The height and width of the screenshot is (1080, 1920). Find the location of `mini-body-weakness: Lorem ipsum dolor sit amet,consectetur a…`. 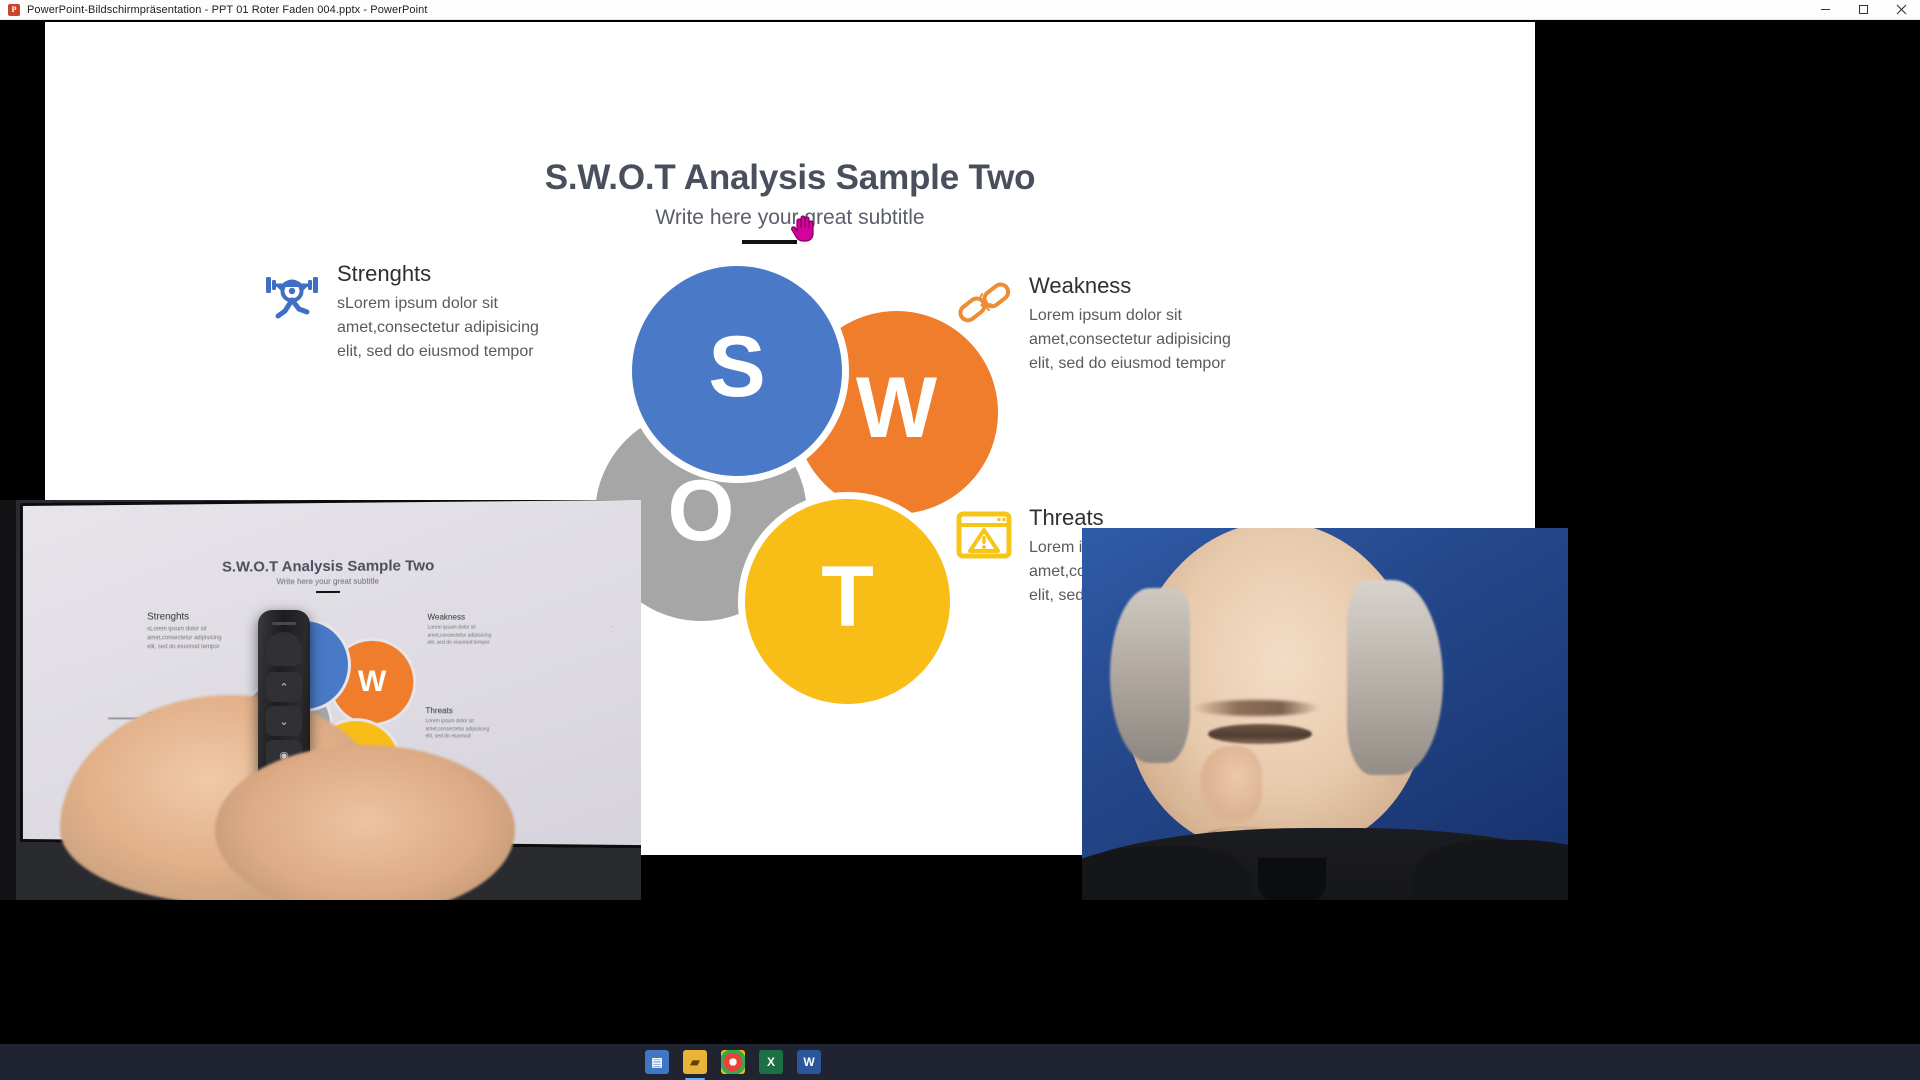

mini-body-weakness: Lorem ipsum dolor sit amet,consectetur a… is located at coordinates (459, 635).